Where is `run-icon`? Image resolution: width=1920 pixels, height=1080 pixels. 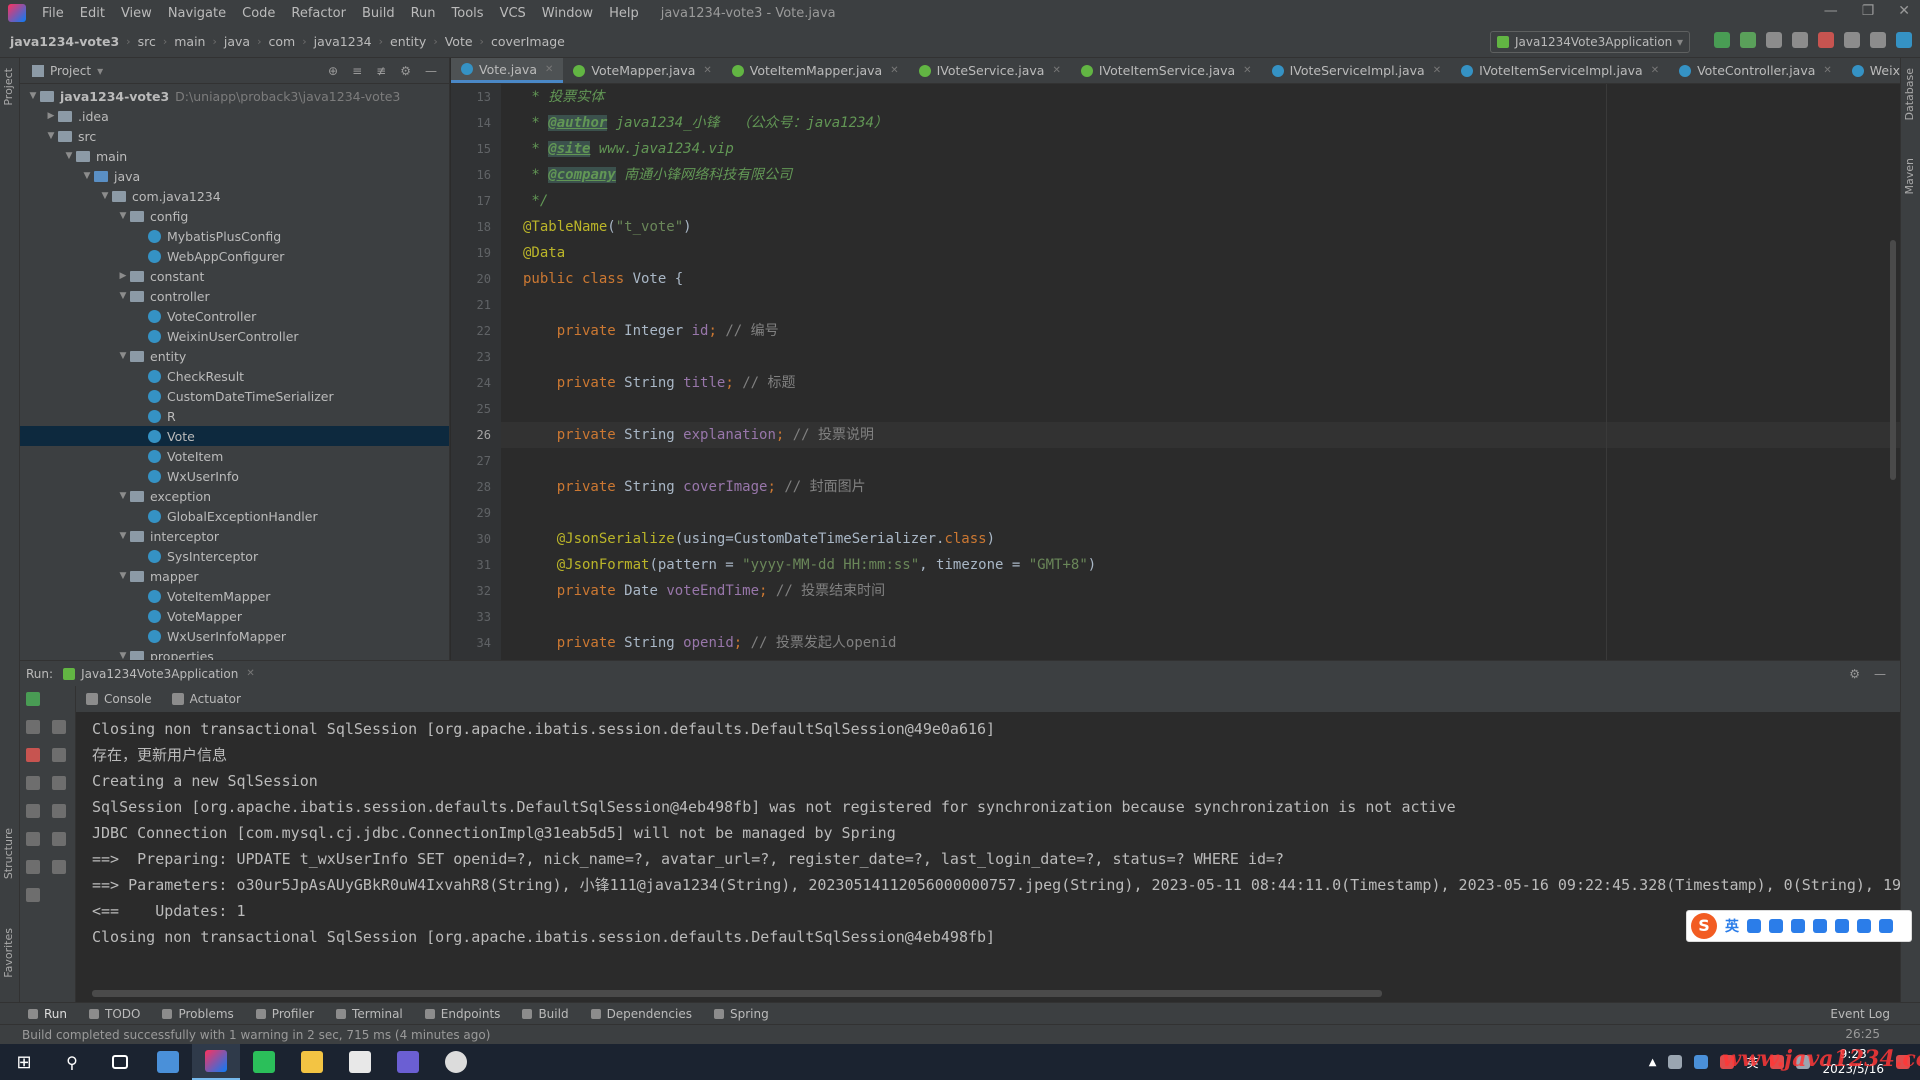 run-icon is located at coordinates (1722, 40).